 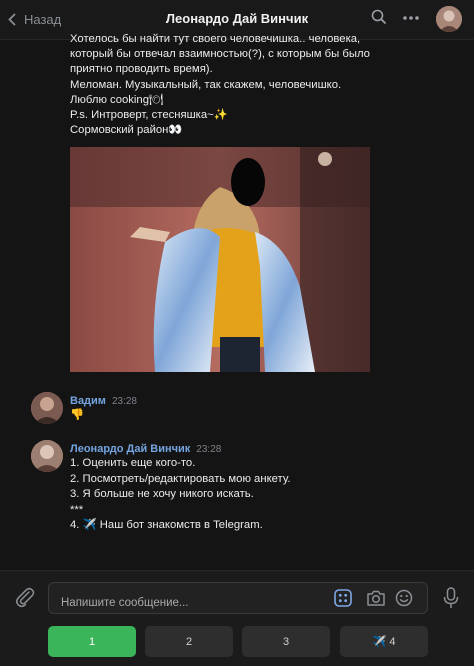 What do you see at coordinates (130, 449) in the screenshot?
I see `author-name: Леонардо Дай Винчик` at bounding box center [130, 449].